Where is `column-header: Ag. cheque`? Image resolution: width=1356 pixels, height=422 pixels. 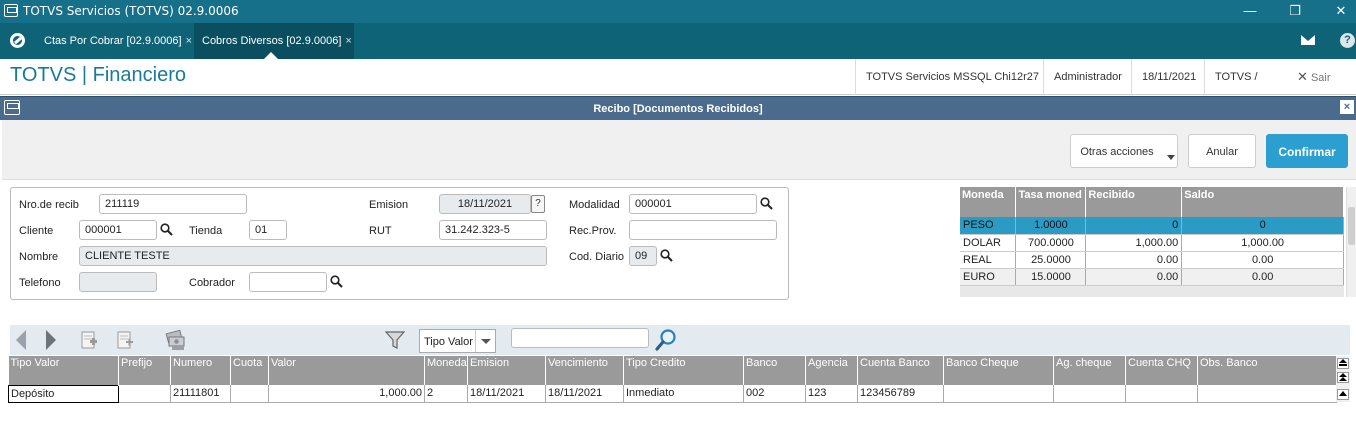 column-header: Ag. cheque is located at coordinates (1089, 370).